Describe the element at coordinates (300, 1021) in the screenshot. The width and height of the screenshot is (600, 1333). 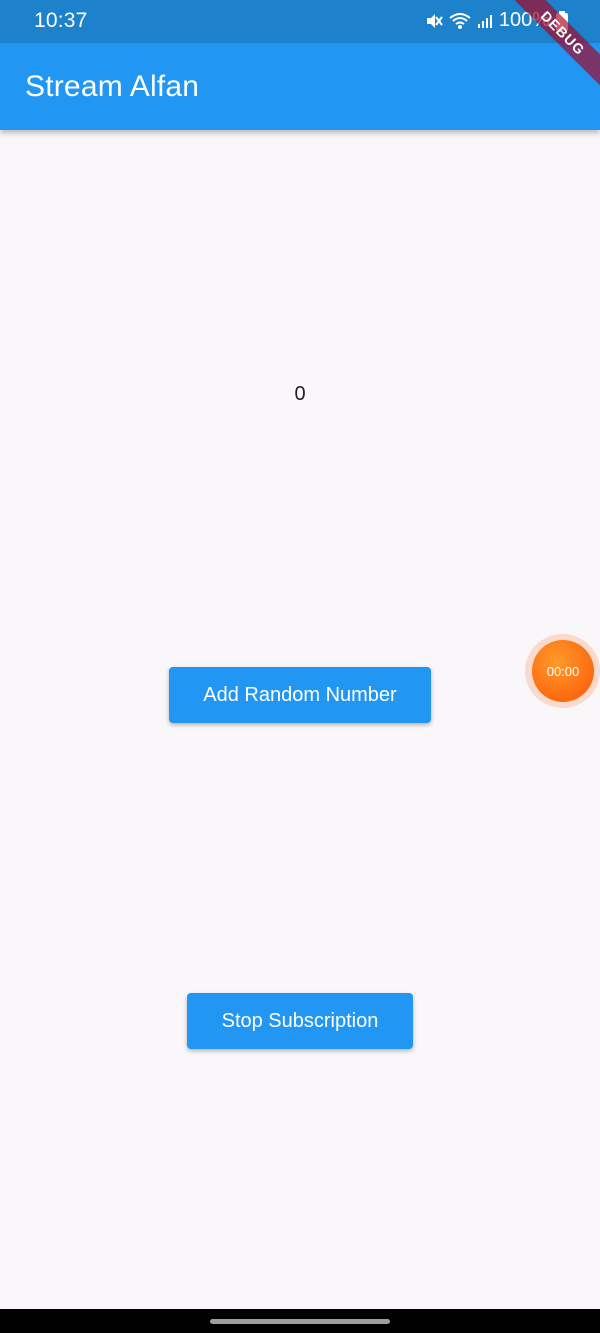
I see `stop-subscription-button: Stop Subscription` at that location.